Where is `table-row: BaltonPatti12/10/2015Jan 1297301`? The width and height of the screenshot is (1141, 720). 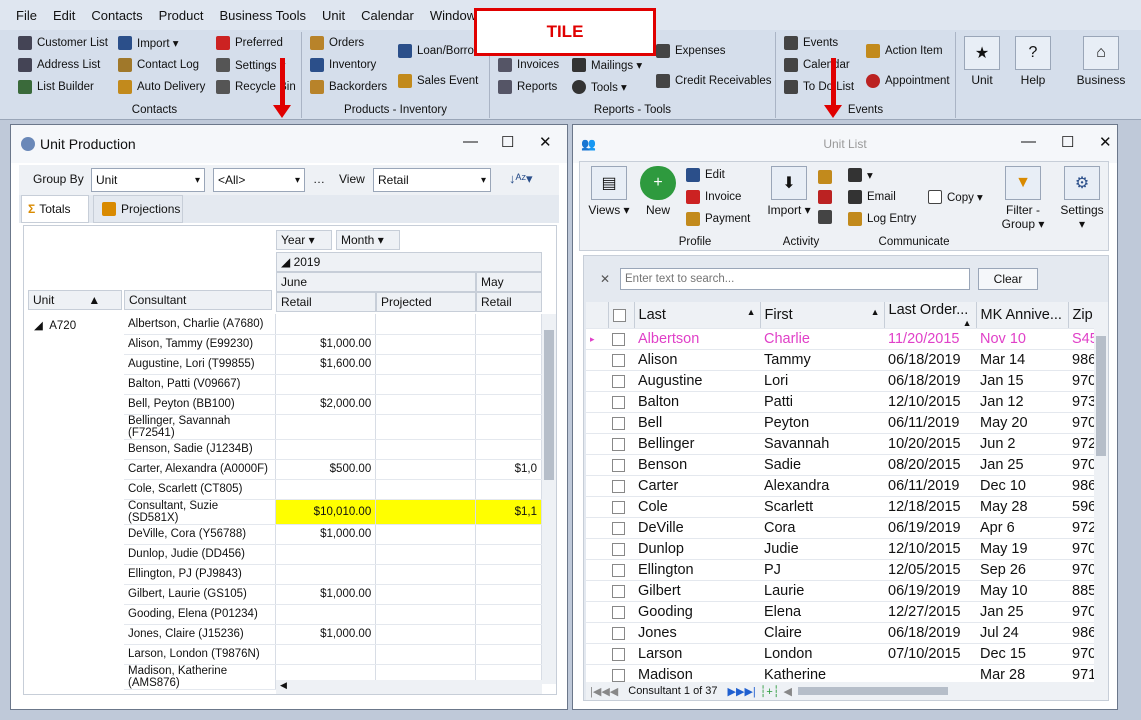 table-row: BaltonPatti12/10/2015Jan 1297301 is located at coordinates (847, 402).